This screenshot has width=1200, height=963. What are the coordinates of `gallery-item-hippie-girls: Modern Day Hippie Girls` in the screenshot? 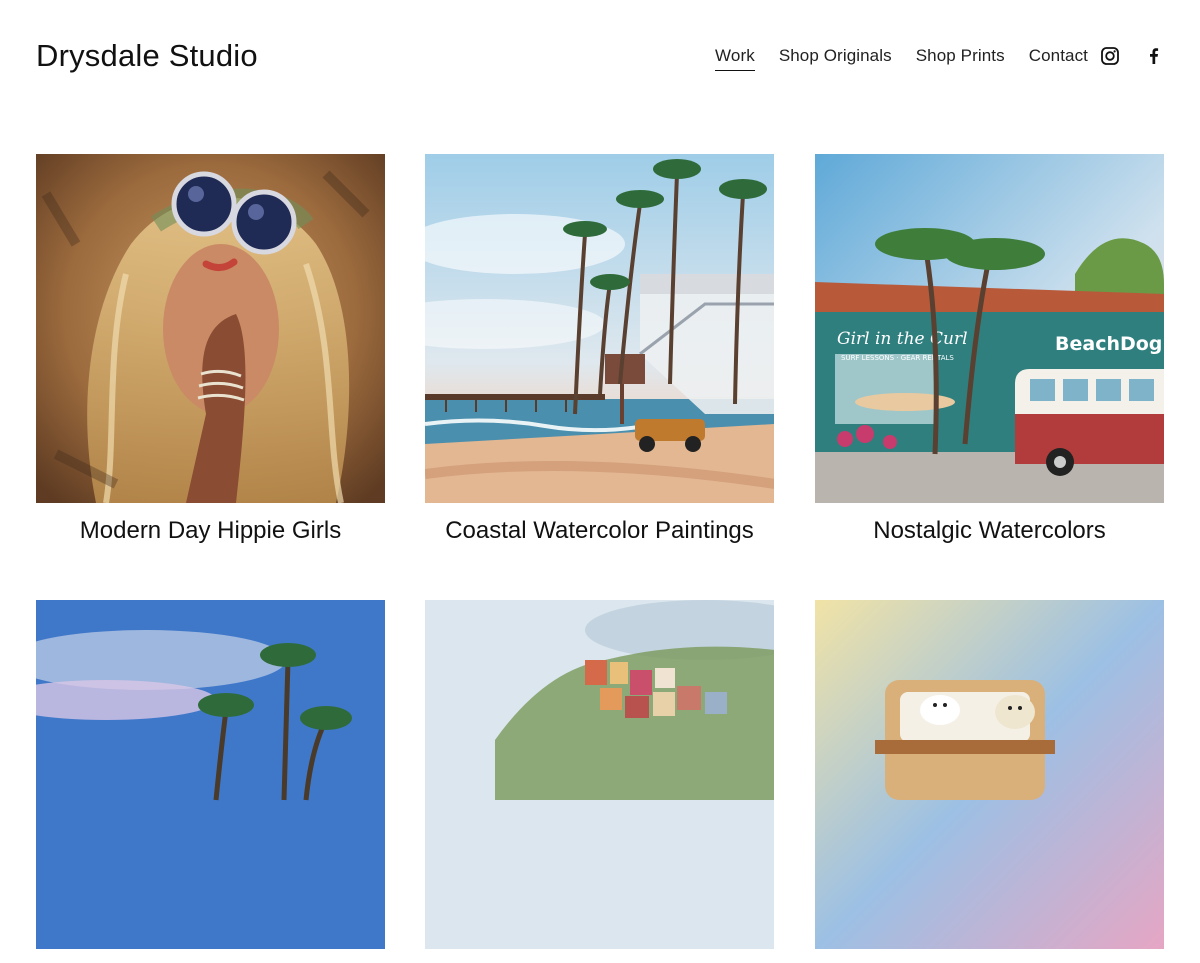 It's located at (210, 349).